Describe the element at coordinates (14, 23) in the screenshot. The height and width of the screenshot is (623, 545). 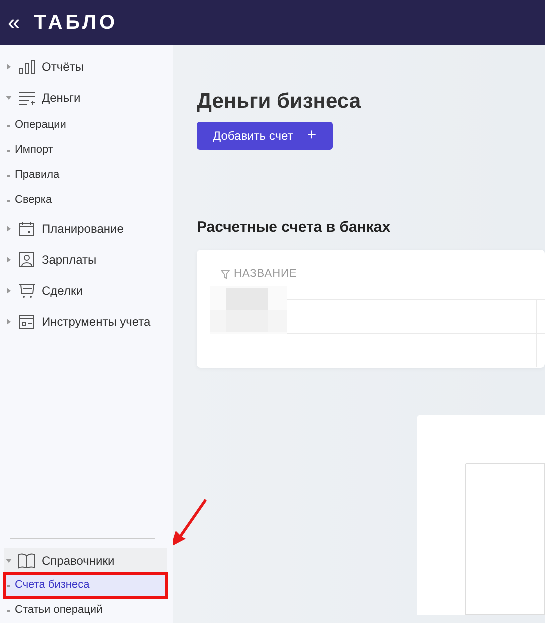
I see `collapse-icon: «` at that location.